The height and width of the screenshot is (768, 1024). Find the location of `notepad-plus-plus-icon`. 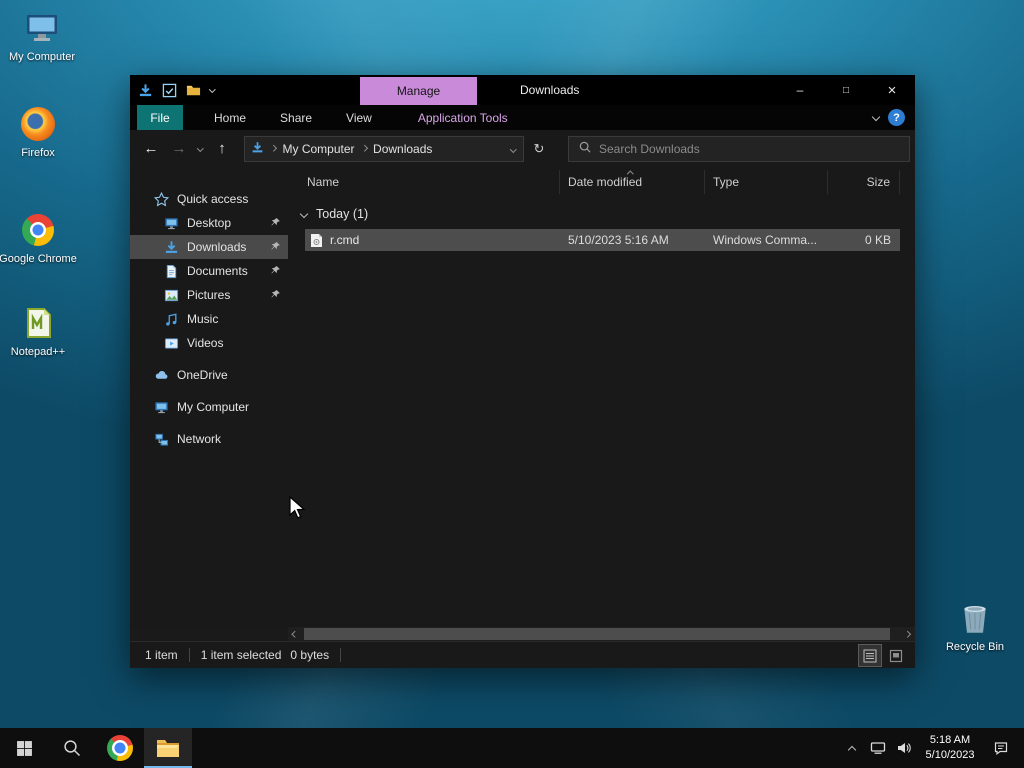

notepad-plus-plus-icon is located at coordinates (38, 323).